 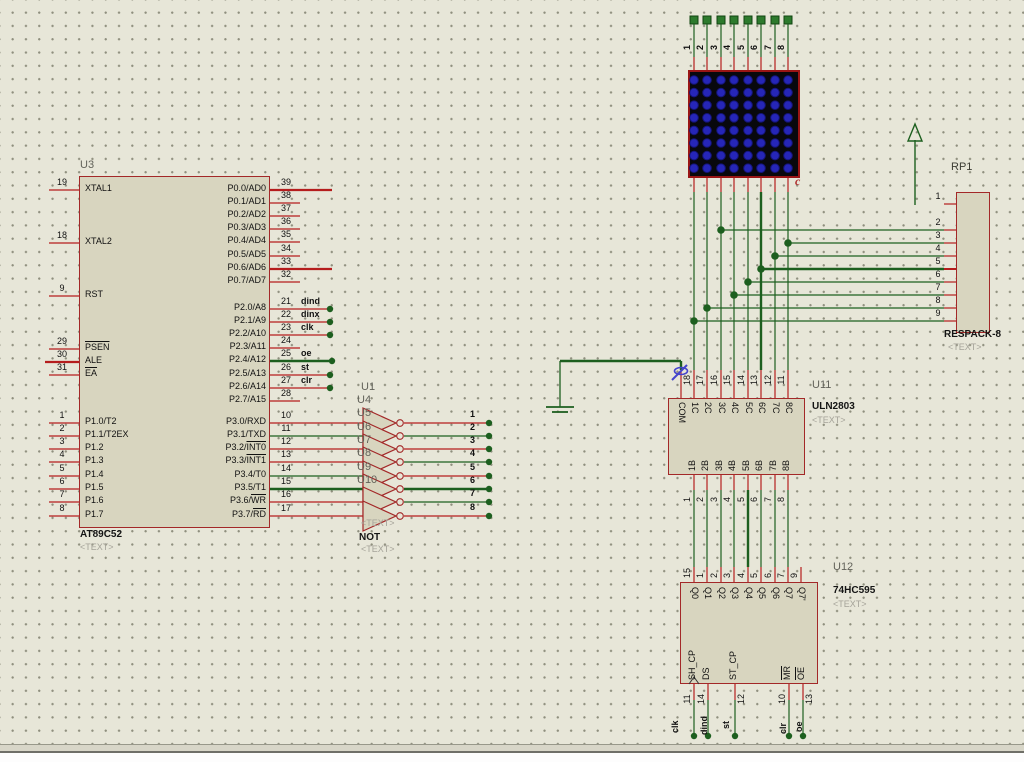 What do you see at coordinates (246, 240) in the screenshot?
I see `pin-label: P0.4/AD4` at bounding box center [246, 240].